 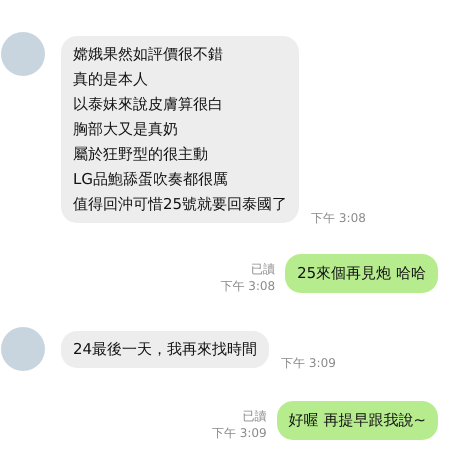 What do you see at coordinates (165, 349) in the screenshot?
I see `message-bubble: 24最後一天，我再來找時間` at bounding box center [165, 349].